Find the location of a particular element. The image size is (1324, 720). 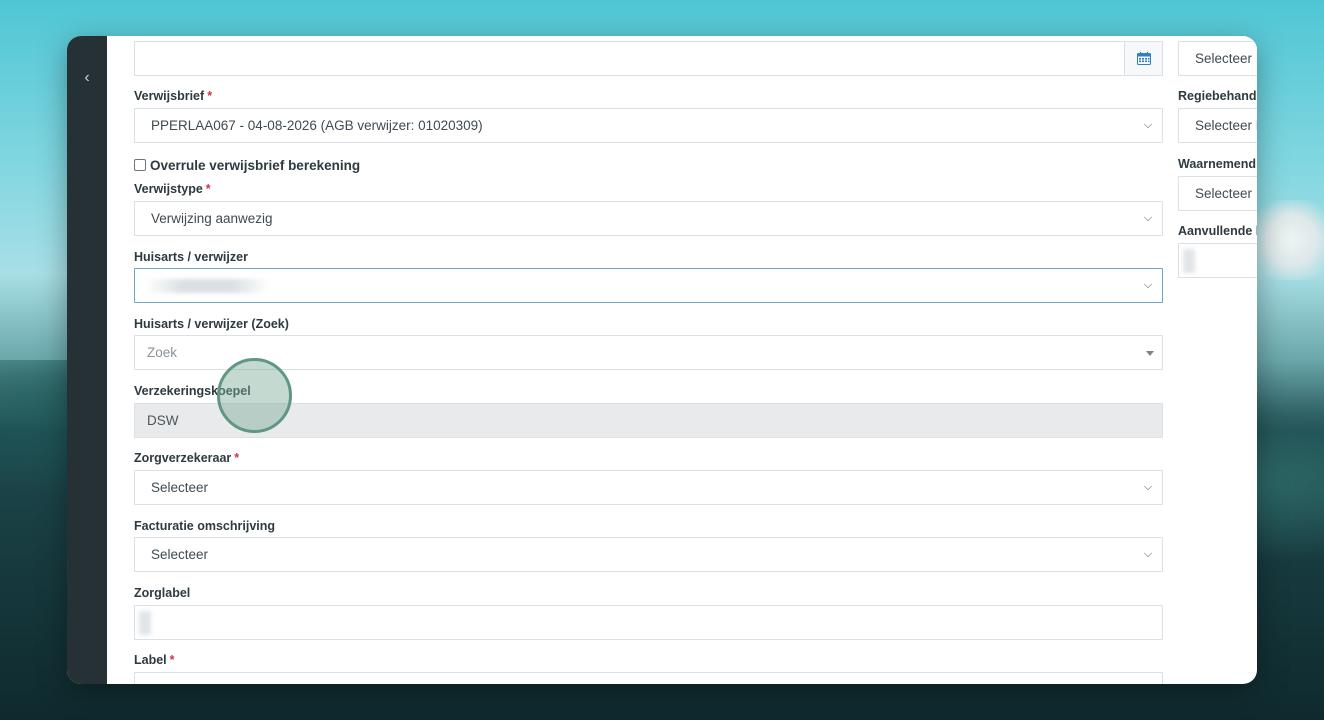

date-input is located at coordinates (648, 58).